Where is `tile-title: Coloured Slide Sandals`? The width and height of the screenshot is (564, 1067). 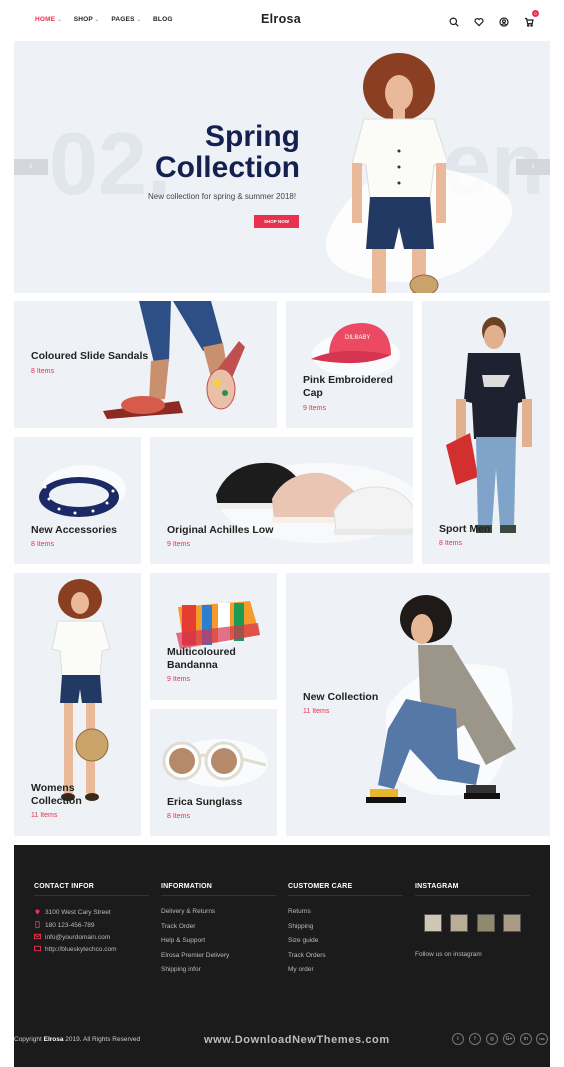 tile-title: Coloured Slide Sandals is located at coordinates (90, 356).